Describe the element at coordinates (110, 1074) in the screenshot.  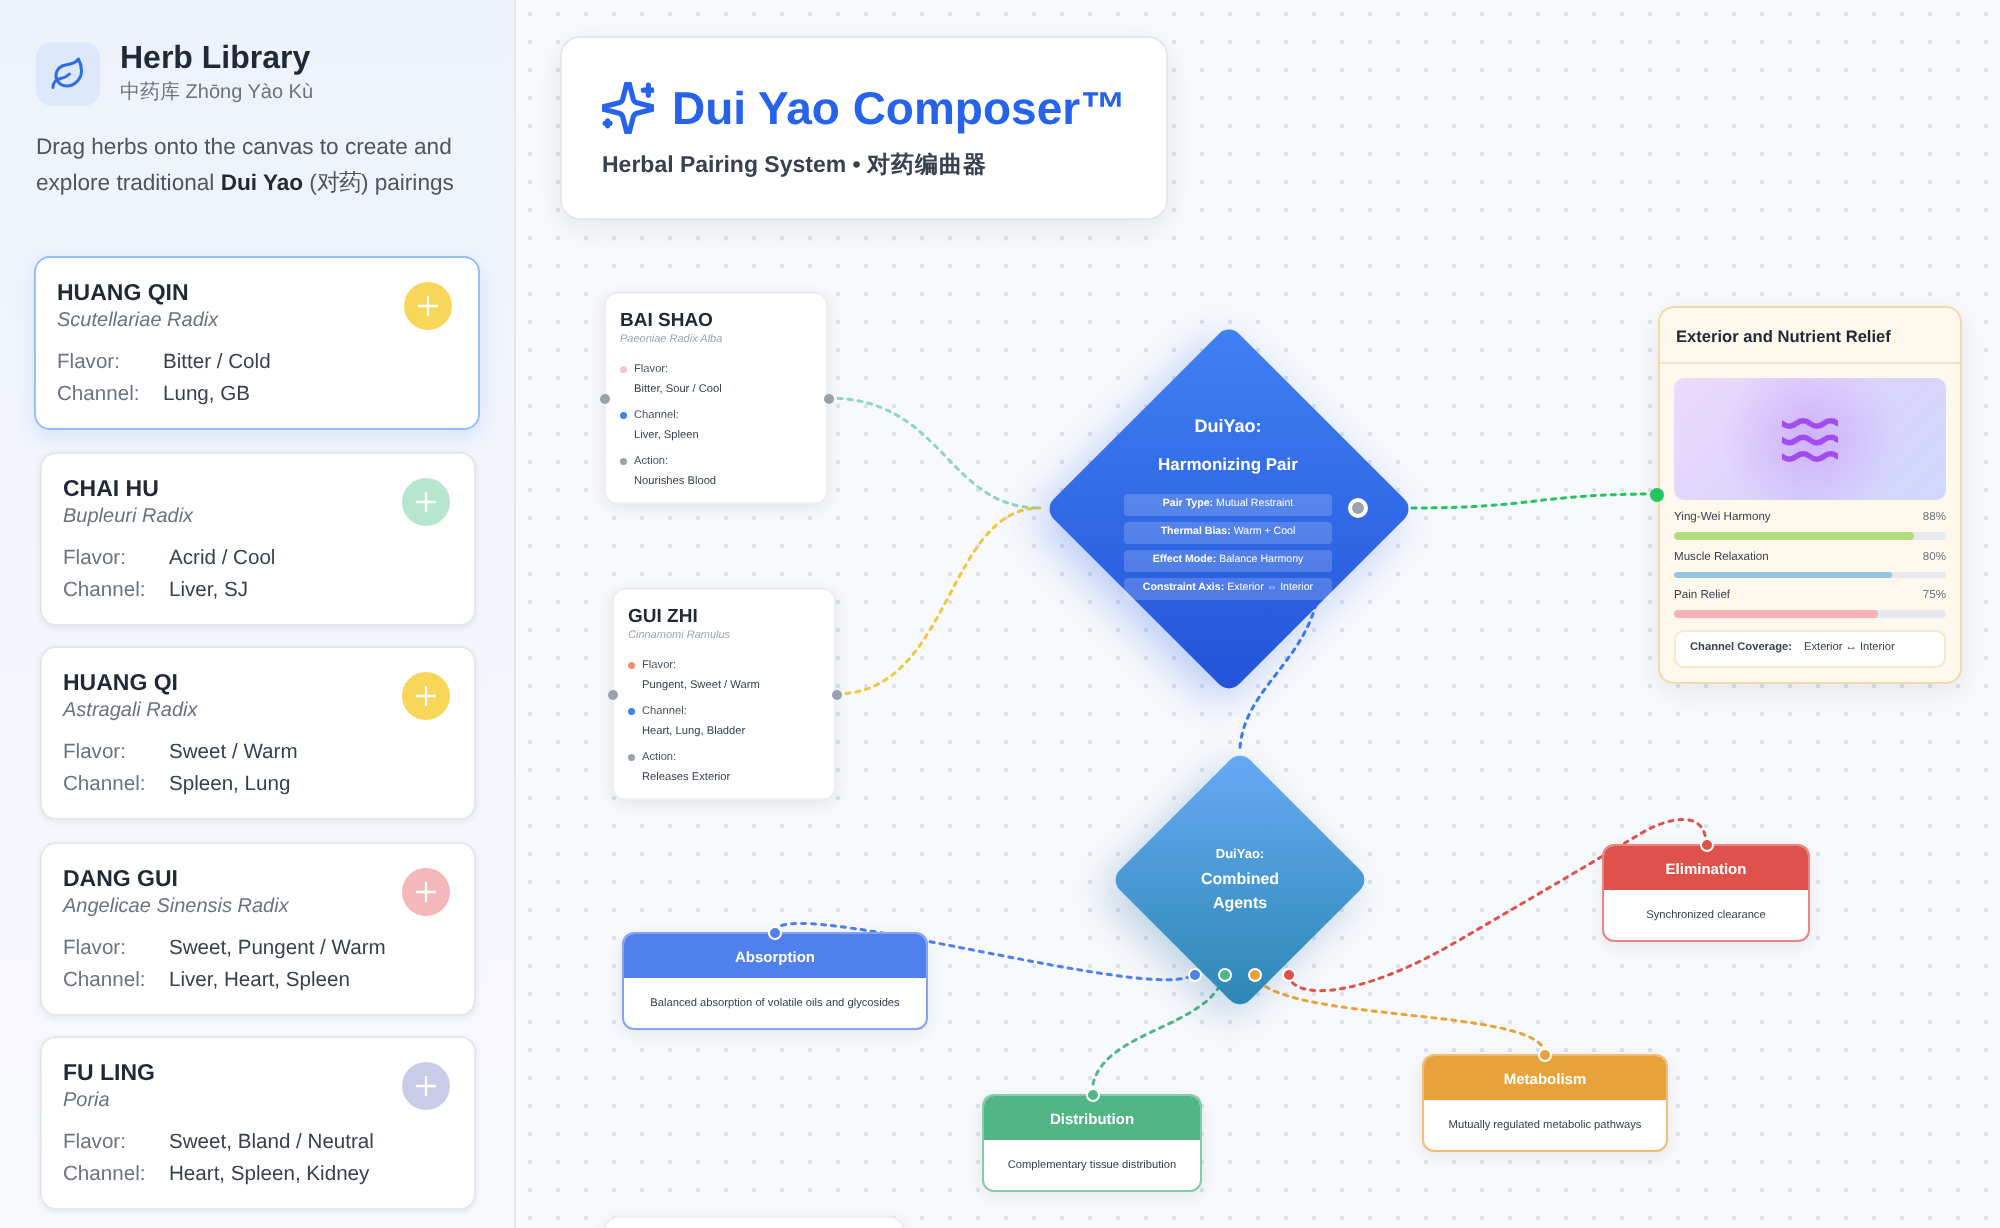
I see `herb-name: FU LING` at that location.